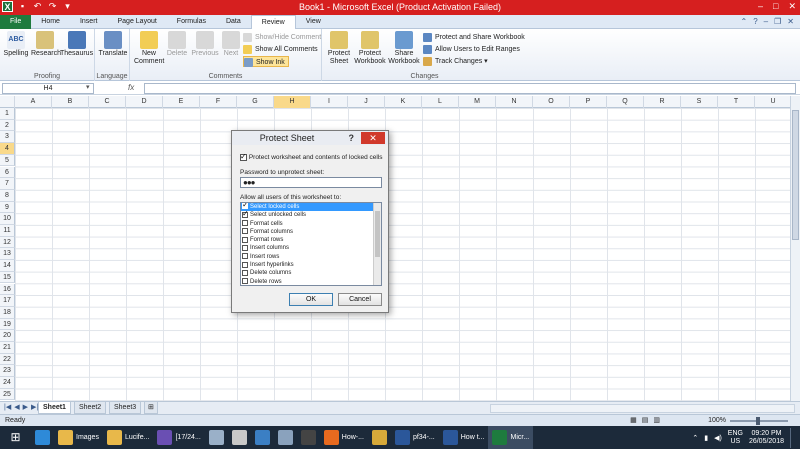  Describe the element at coordinates (699, 102) in the screenshot. I see `column-header: S` at that location.